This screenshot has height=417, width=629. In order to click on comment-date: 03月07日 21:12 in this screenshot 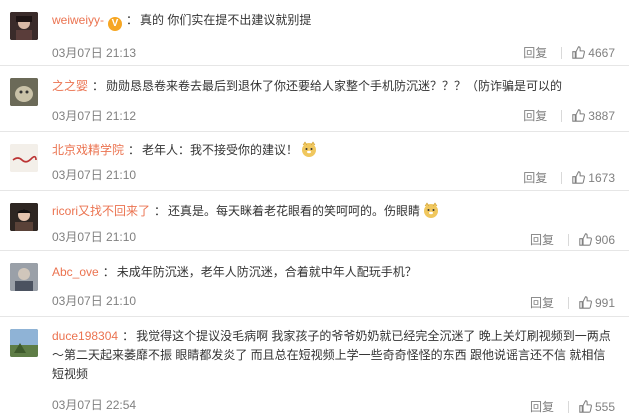, I will do `click(94, 116)`.